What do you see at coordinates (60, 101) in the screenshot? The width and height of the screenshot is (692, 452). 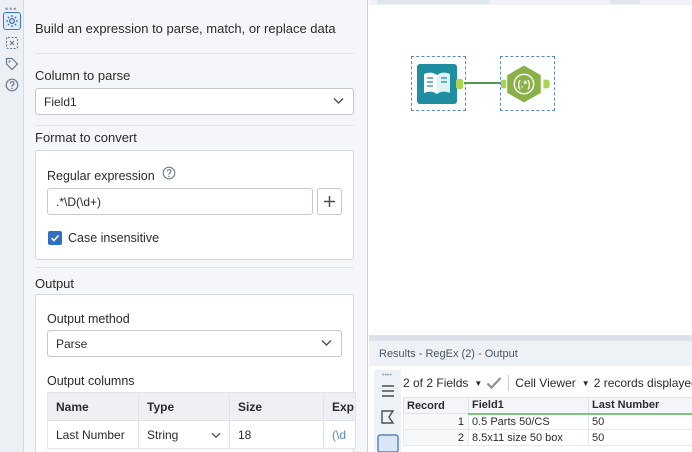 I see `column-to-parse-value: Field1` at bounding box center [60, 101].